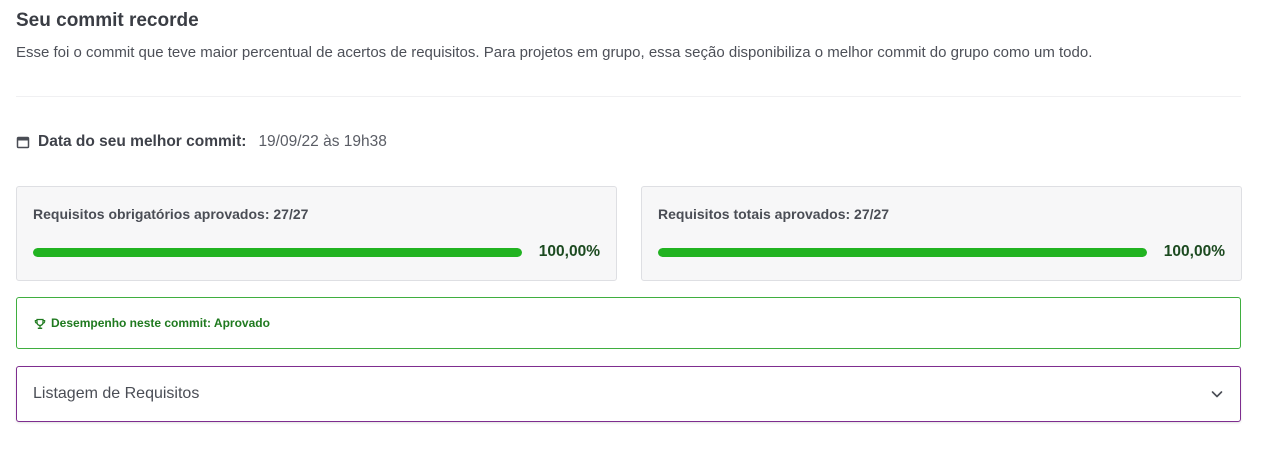 This screenshot has width=1262, height=454. Describe the element at coordinates (1217, 394) in the screenshot. I see `chevron-down-icon` at that location.